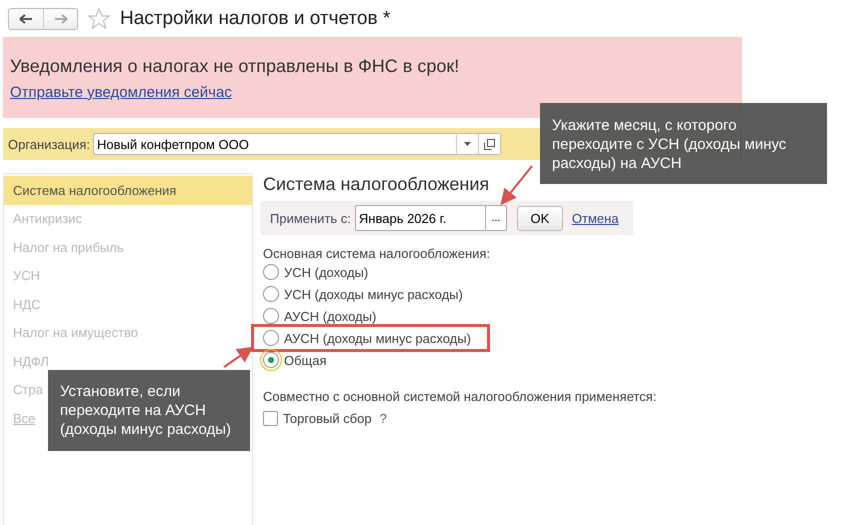 The image size is (858, 525). What do you see at coordinates (255, 19) in the screenshot?
I see `window-title: Настройки налогов и отчетов *` at bounding box center [255, 19].